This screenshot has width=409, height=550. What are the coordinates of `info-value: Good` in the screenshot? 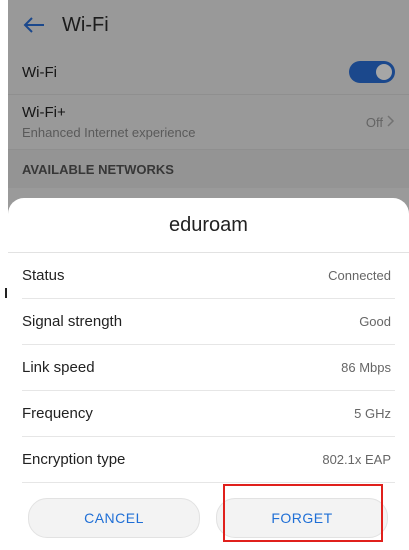 It's located at (375, 321).